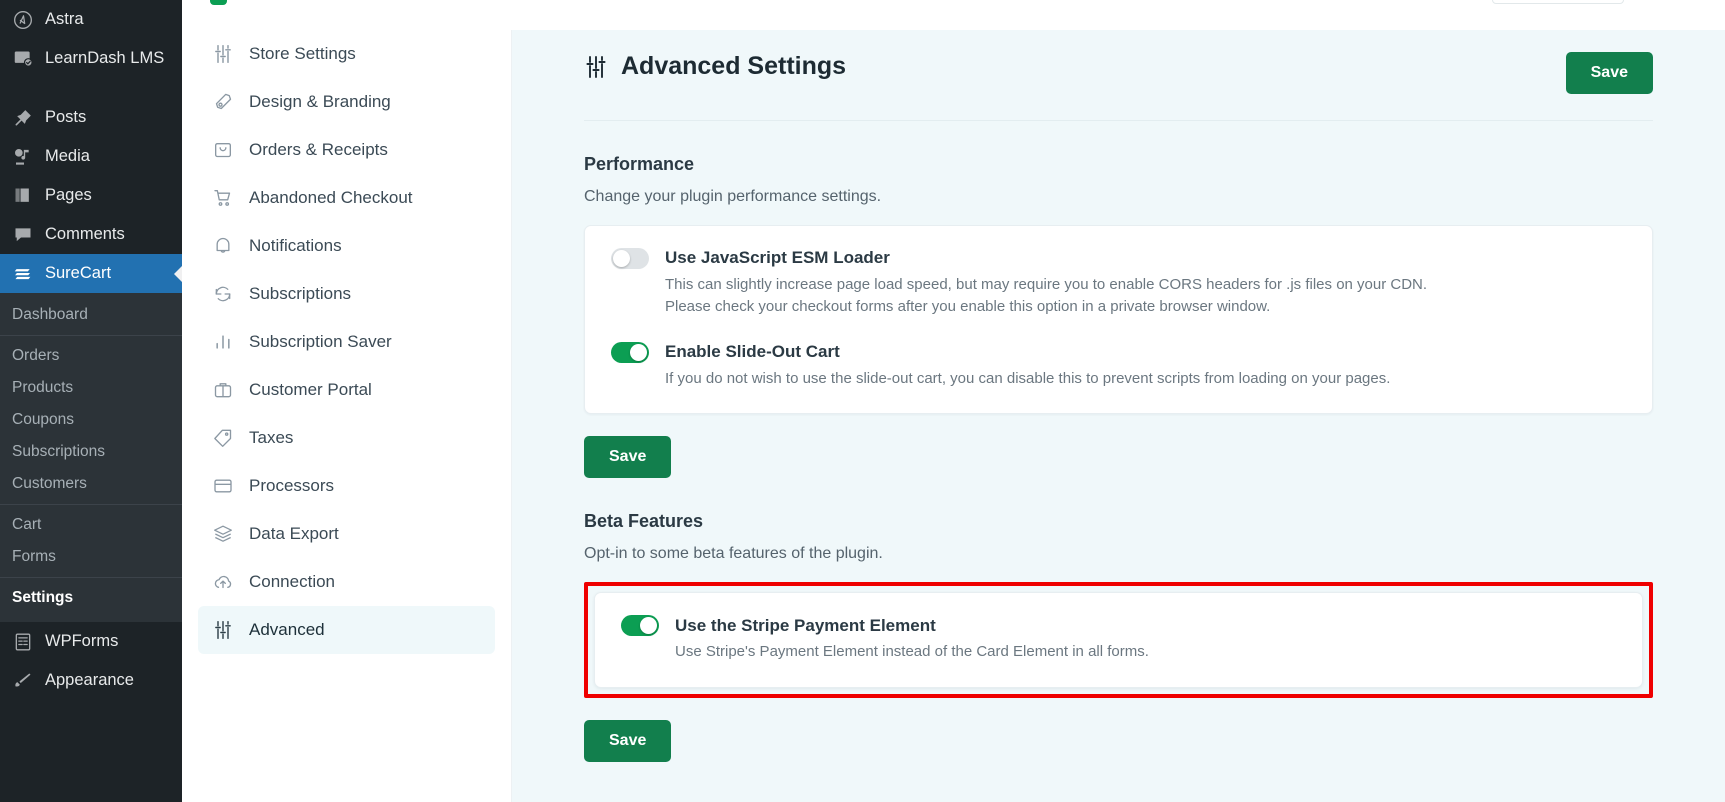  What do you see at coordinates (82, 641) in the screenshot?
I see `wp-menu-label: WPForms` at bounding box center [82, 641].